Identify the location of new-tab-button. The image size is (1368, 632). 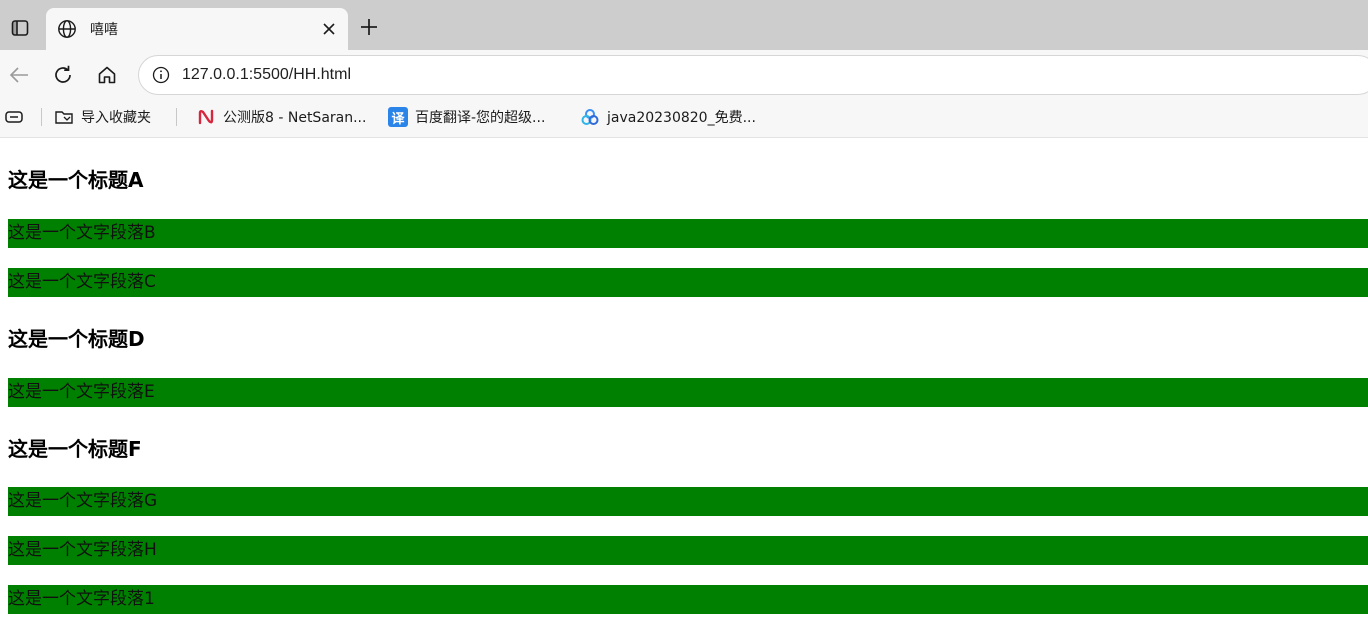
(369, 27).